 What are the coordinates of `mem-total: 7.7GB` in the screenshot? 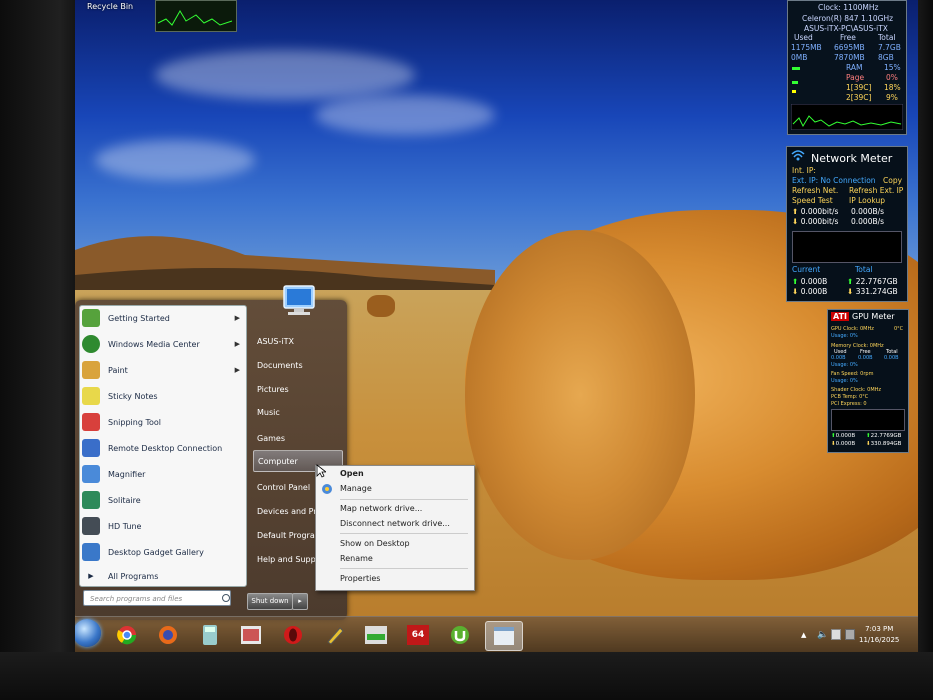 It's located at (889, 47).